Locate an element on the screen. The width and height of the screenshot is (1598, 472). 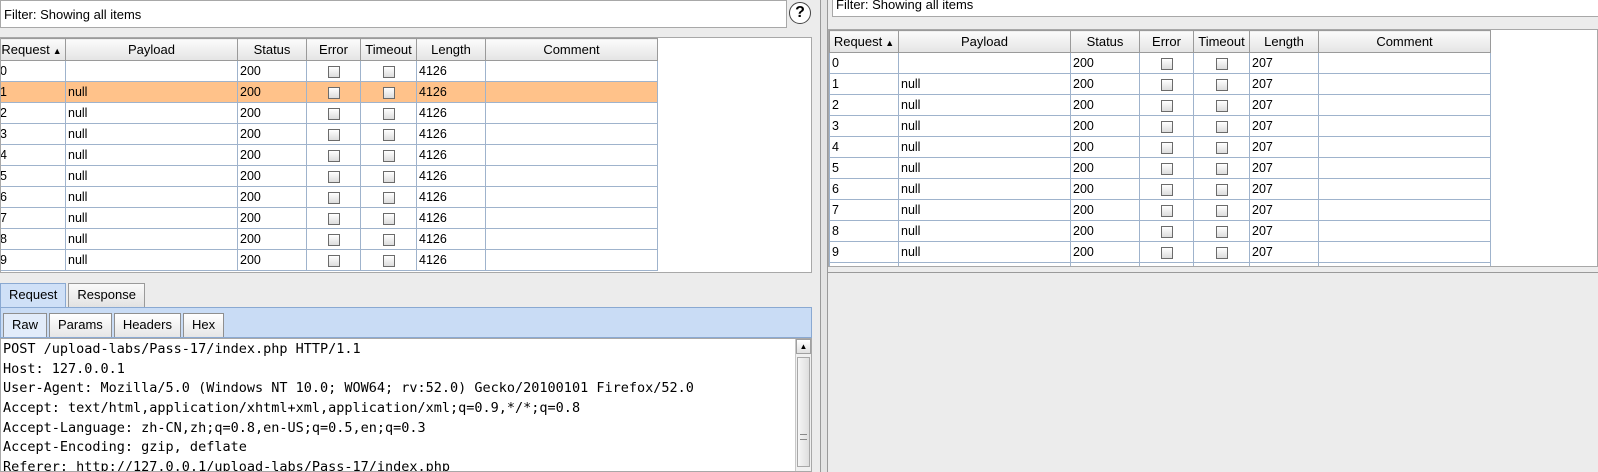
table-row: 2 null 200 207 is located at coordinates (1160, 105).